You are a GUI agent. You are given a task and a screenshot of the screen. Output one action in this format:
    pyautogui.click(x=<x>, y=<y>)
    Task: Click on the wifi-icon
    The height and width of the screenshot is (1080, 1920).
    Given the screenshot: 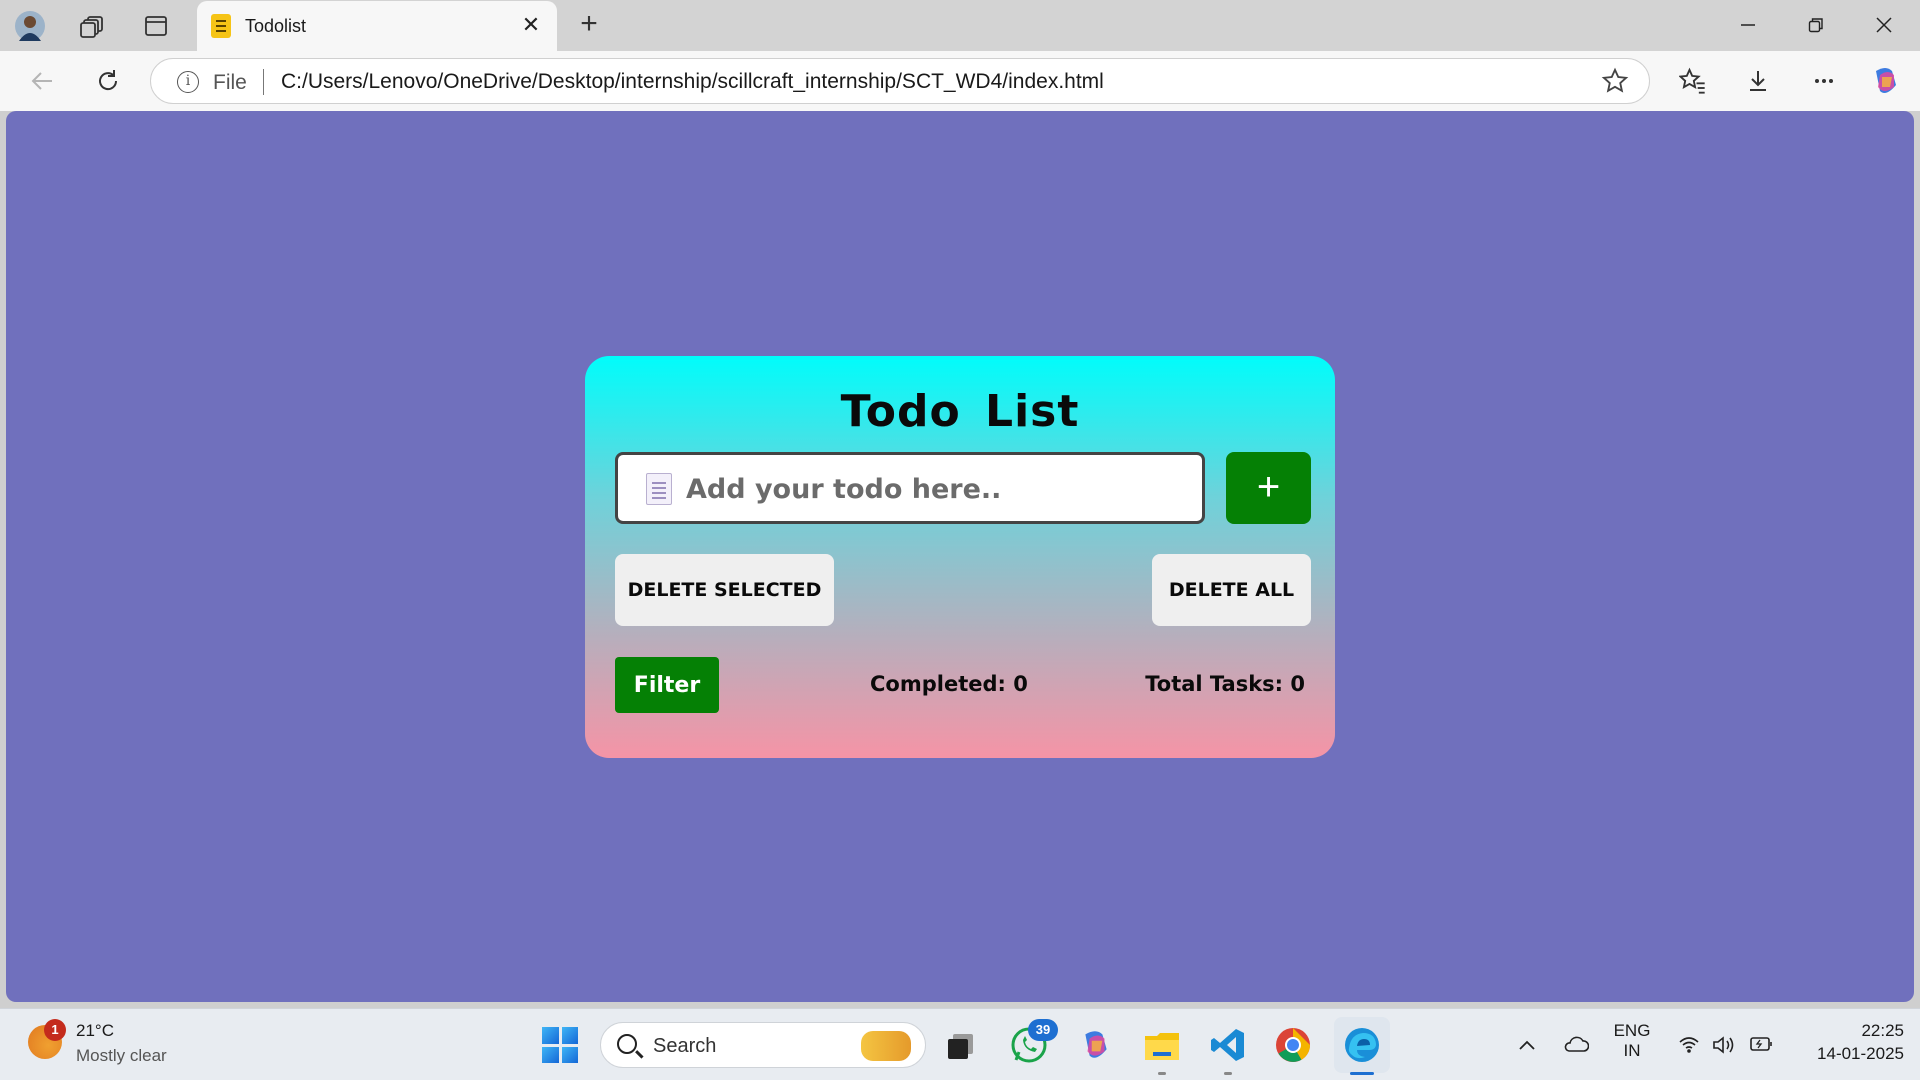 What is the action you would take?
    pyautogui.click(x=1689, y=1045)
    